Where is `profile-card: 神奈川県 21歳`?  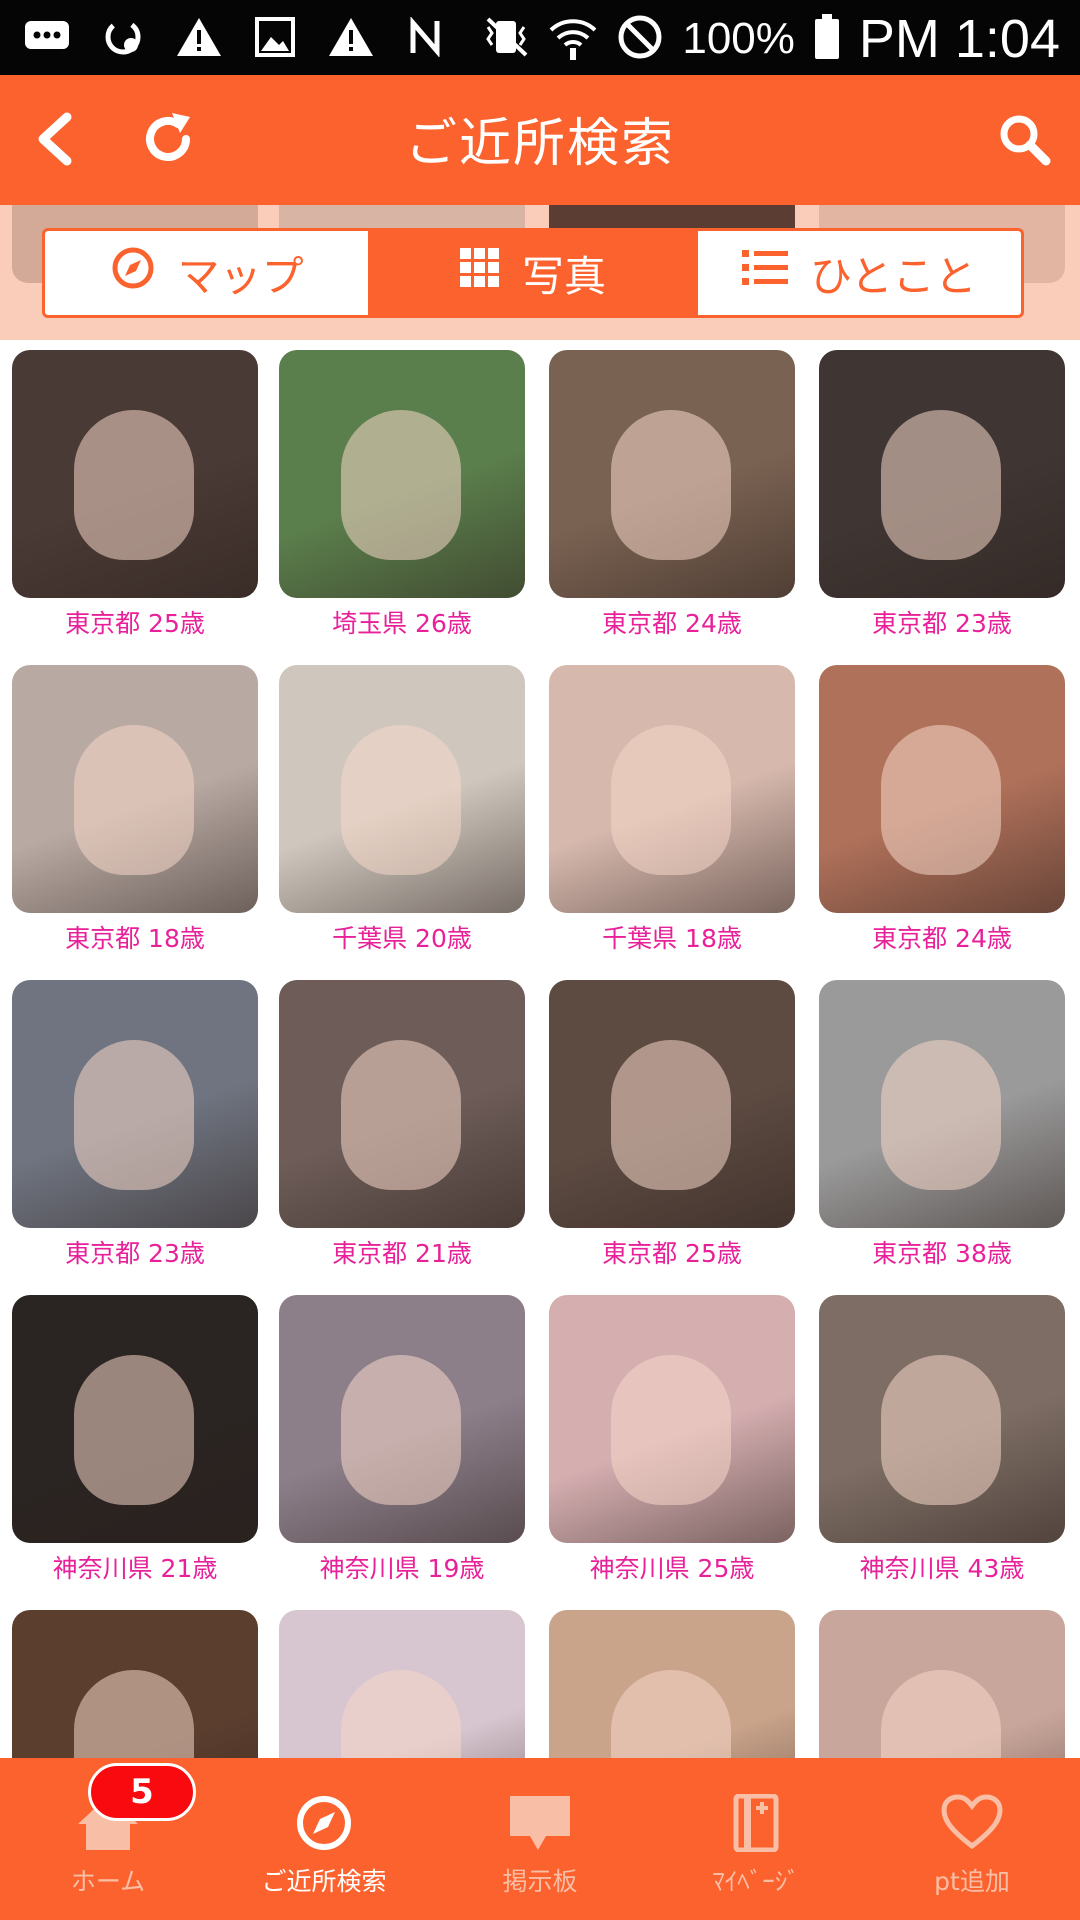 profile-card: 神奈川県 21歳 is located at coordinates (135, 1440).